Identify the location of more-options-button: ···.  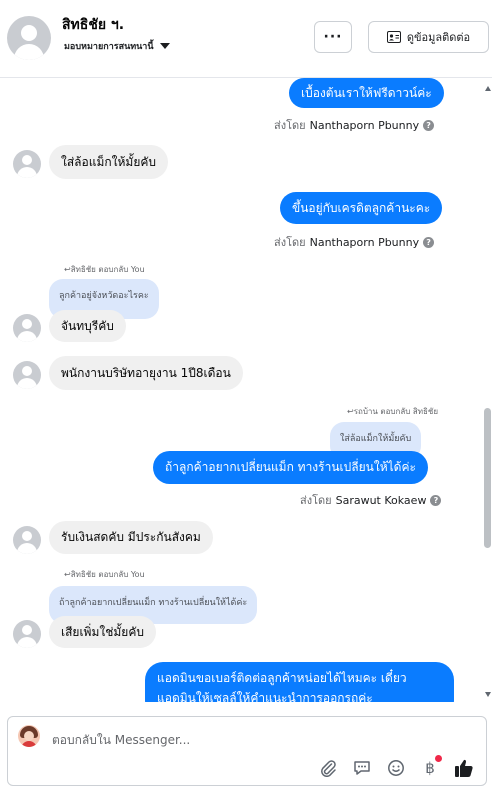
(333, 37).